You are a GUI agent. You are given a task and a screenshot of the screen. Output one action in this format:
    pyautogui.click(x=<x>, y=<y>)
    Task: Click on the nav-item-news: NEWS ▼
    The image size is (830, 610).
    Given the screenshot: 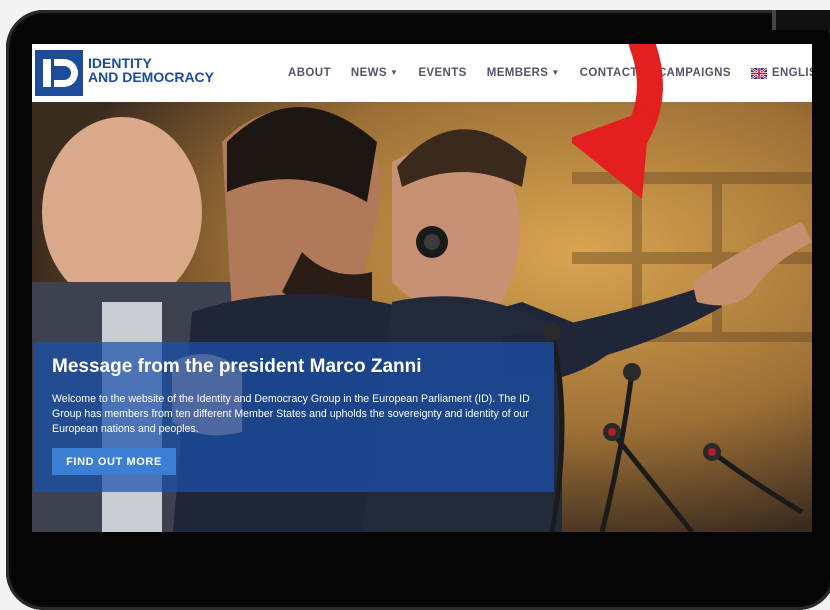 What is the action you would take?
    pyautogui.click(x=374, y=73)
    